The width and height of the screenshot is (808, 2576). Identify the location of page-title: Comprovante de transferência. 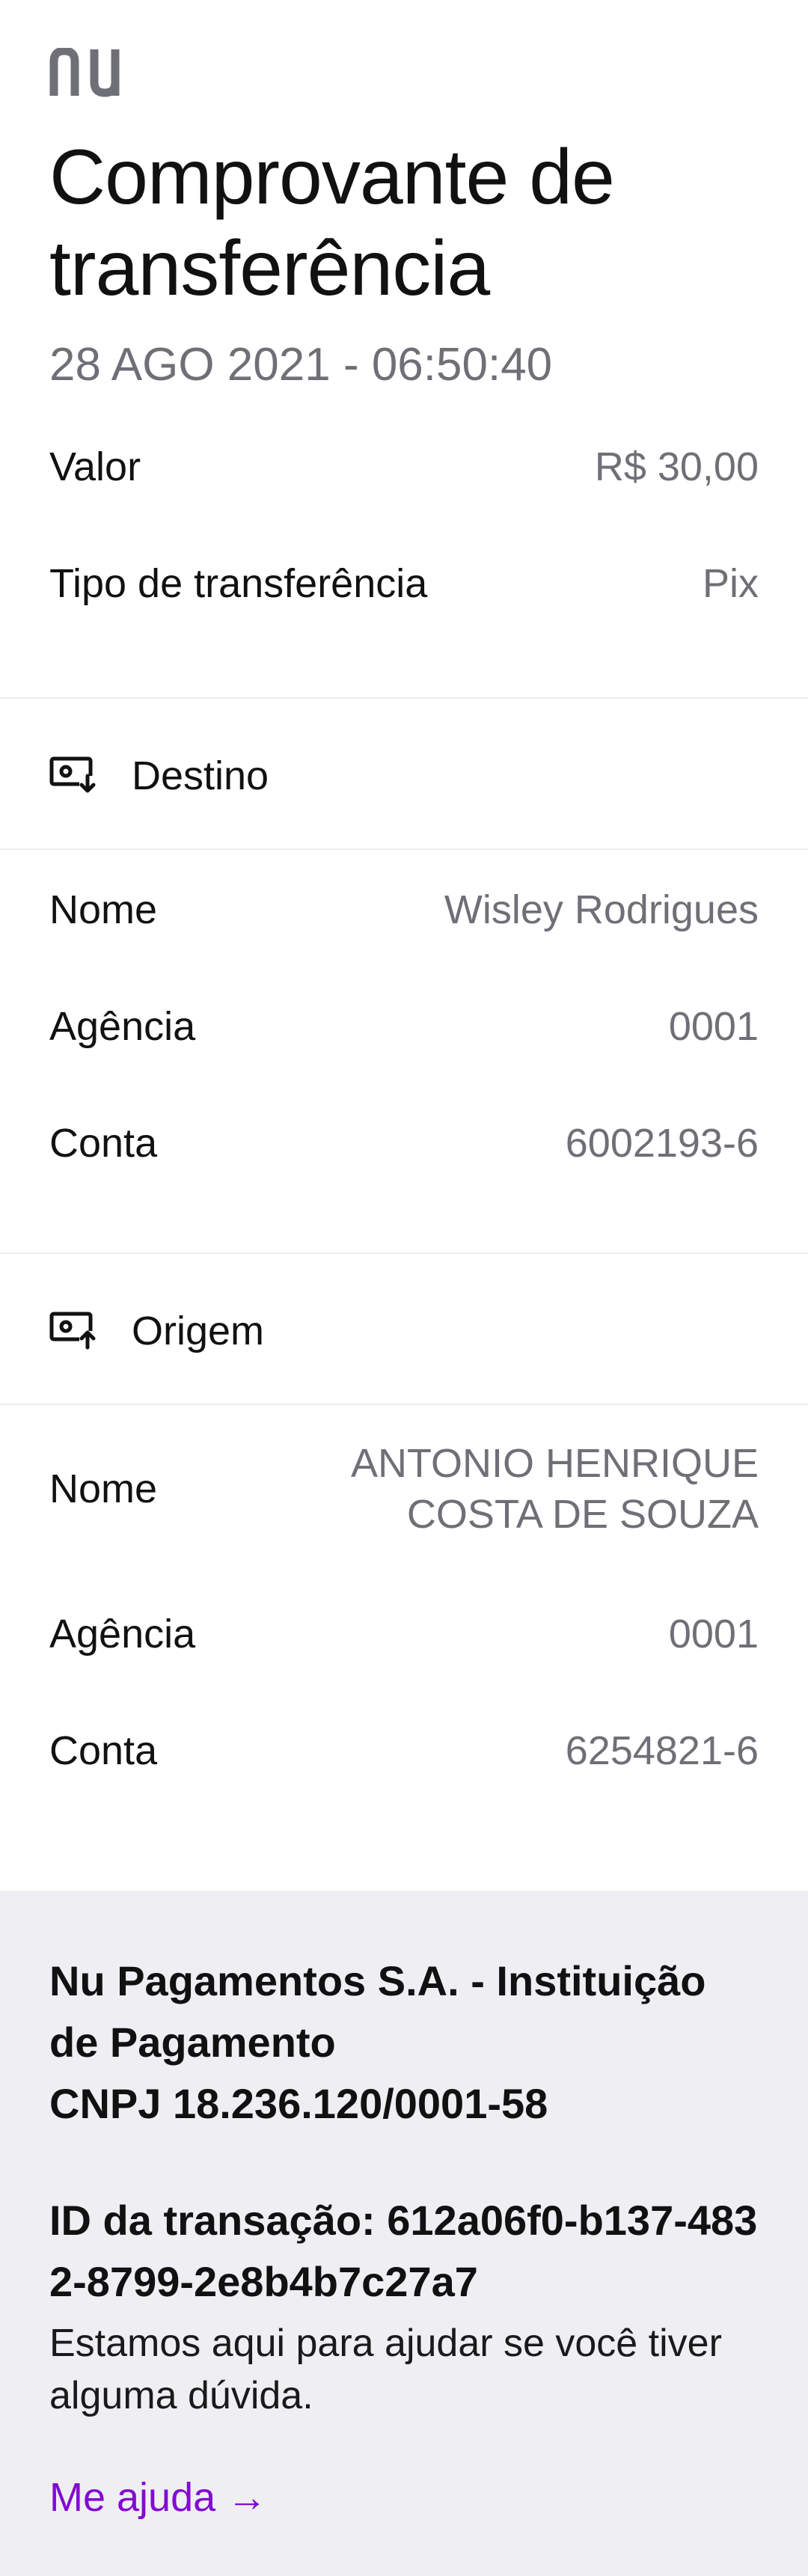
(332, 223).